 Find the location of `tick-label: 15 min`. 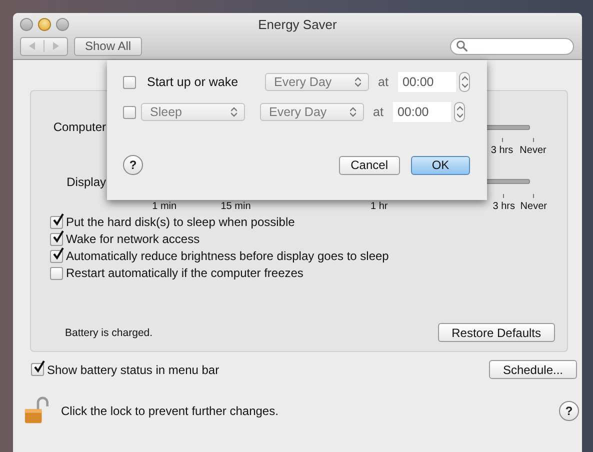

tick-label: 15 min is located at coordinates (235, 206).